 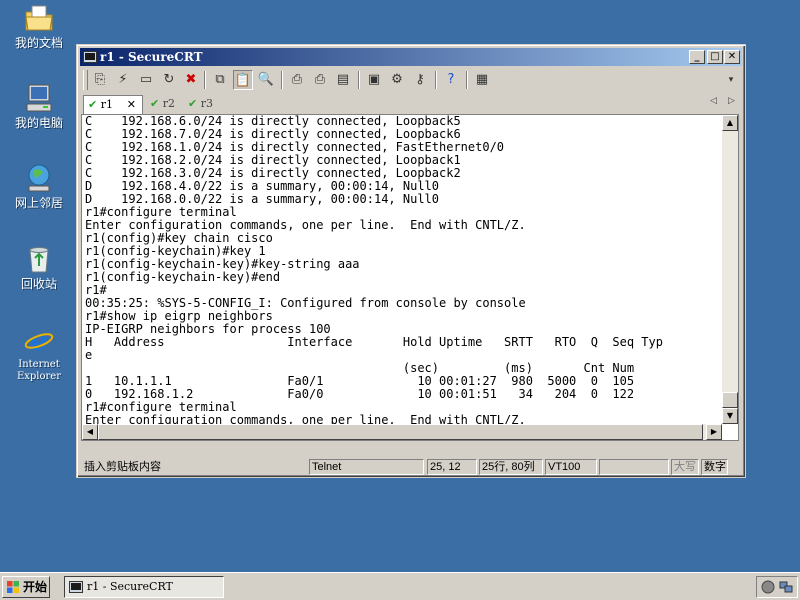 I want to click on desktop-icon-label: 我的文档, so click(x=38, y=43).